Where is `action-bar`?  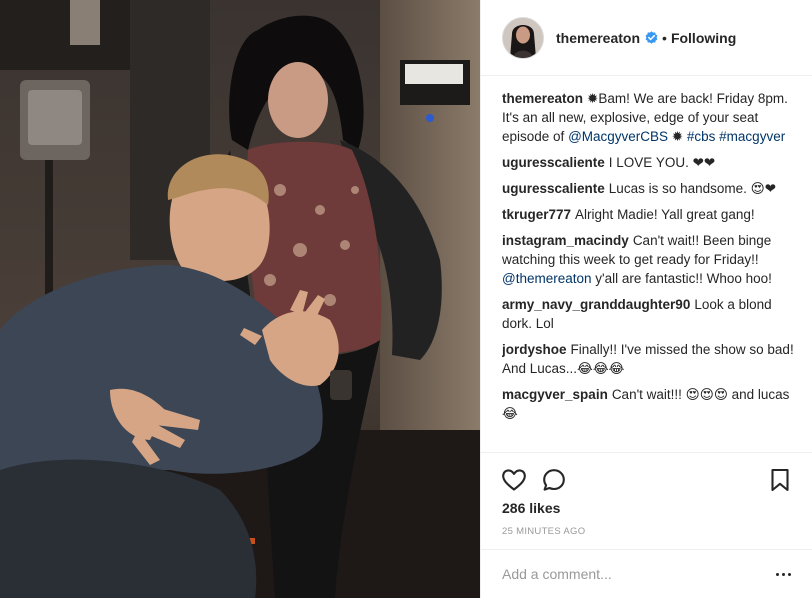
action-bar is located at coordinates (646, 478).